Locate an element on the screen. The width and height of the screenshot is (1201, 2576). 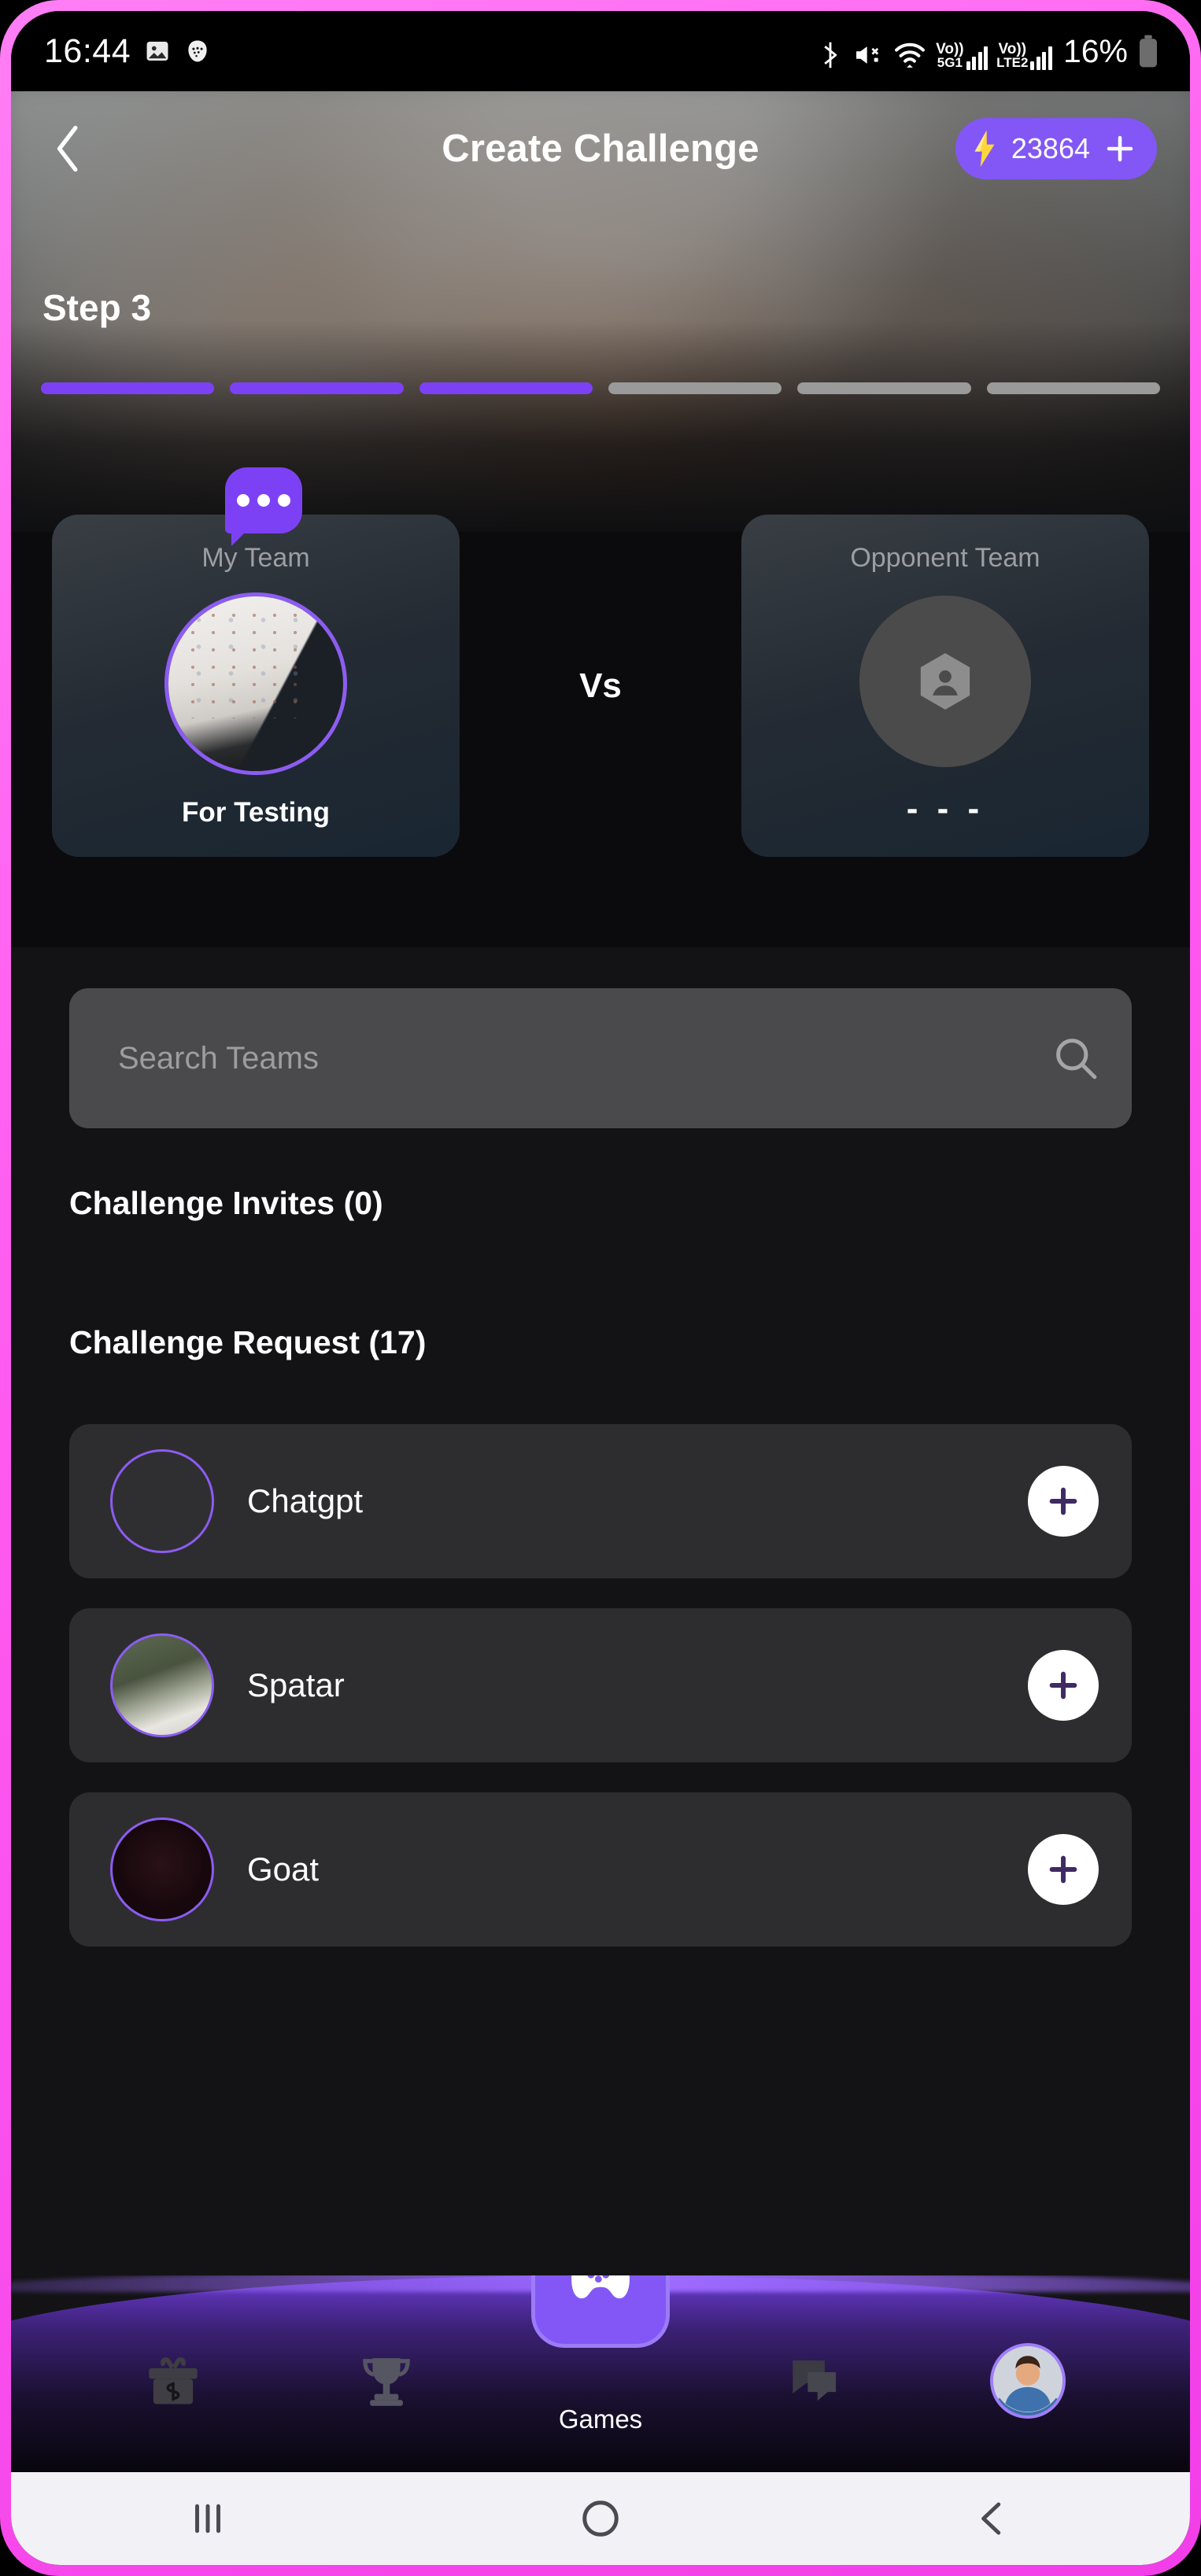
back-chevron-icon is located at coordinates (991, 2518).